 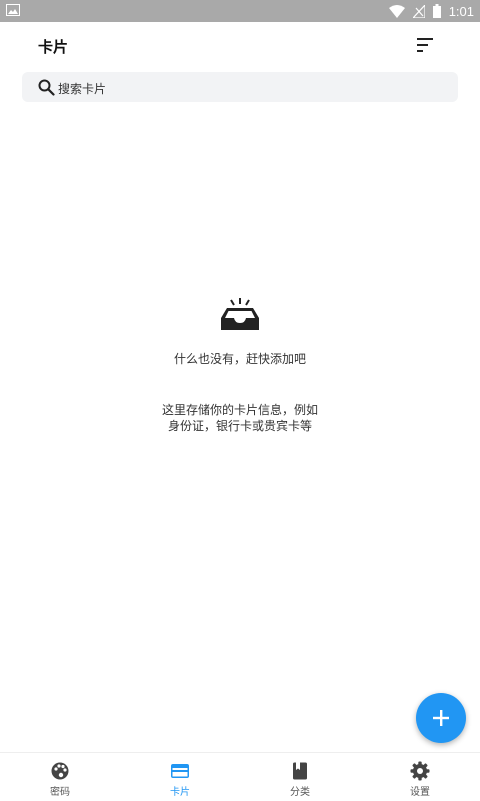 What do you see at coordinates (436, 11) in the screenshot?
I see `battery-icon` at bounding box center [436, 11].